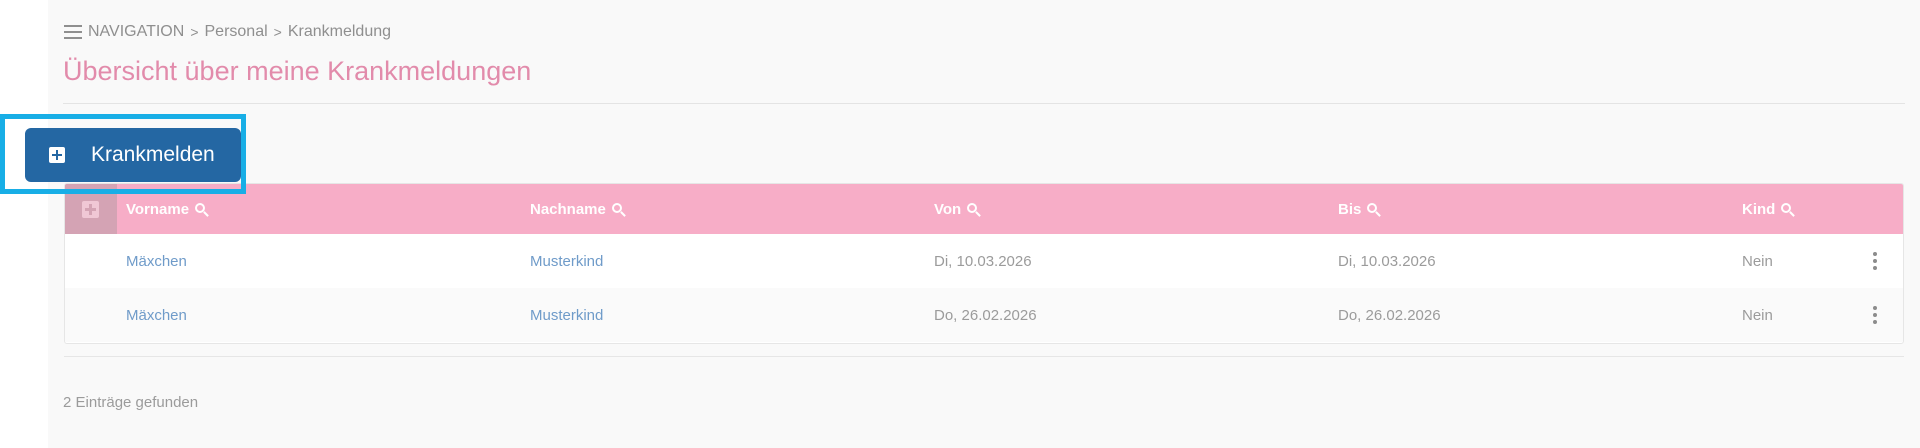 The height and width of the screenshot is (448, 1920). I want to click on cell-von: Do, 26.02.2026, so click(985, 315).